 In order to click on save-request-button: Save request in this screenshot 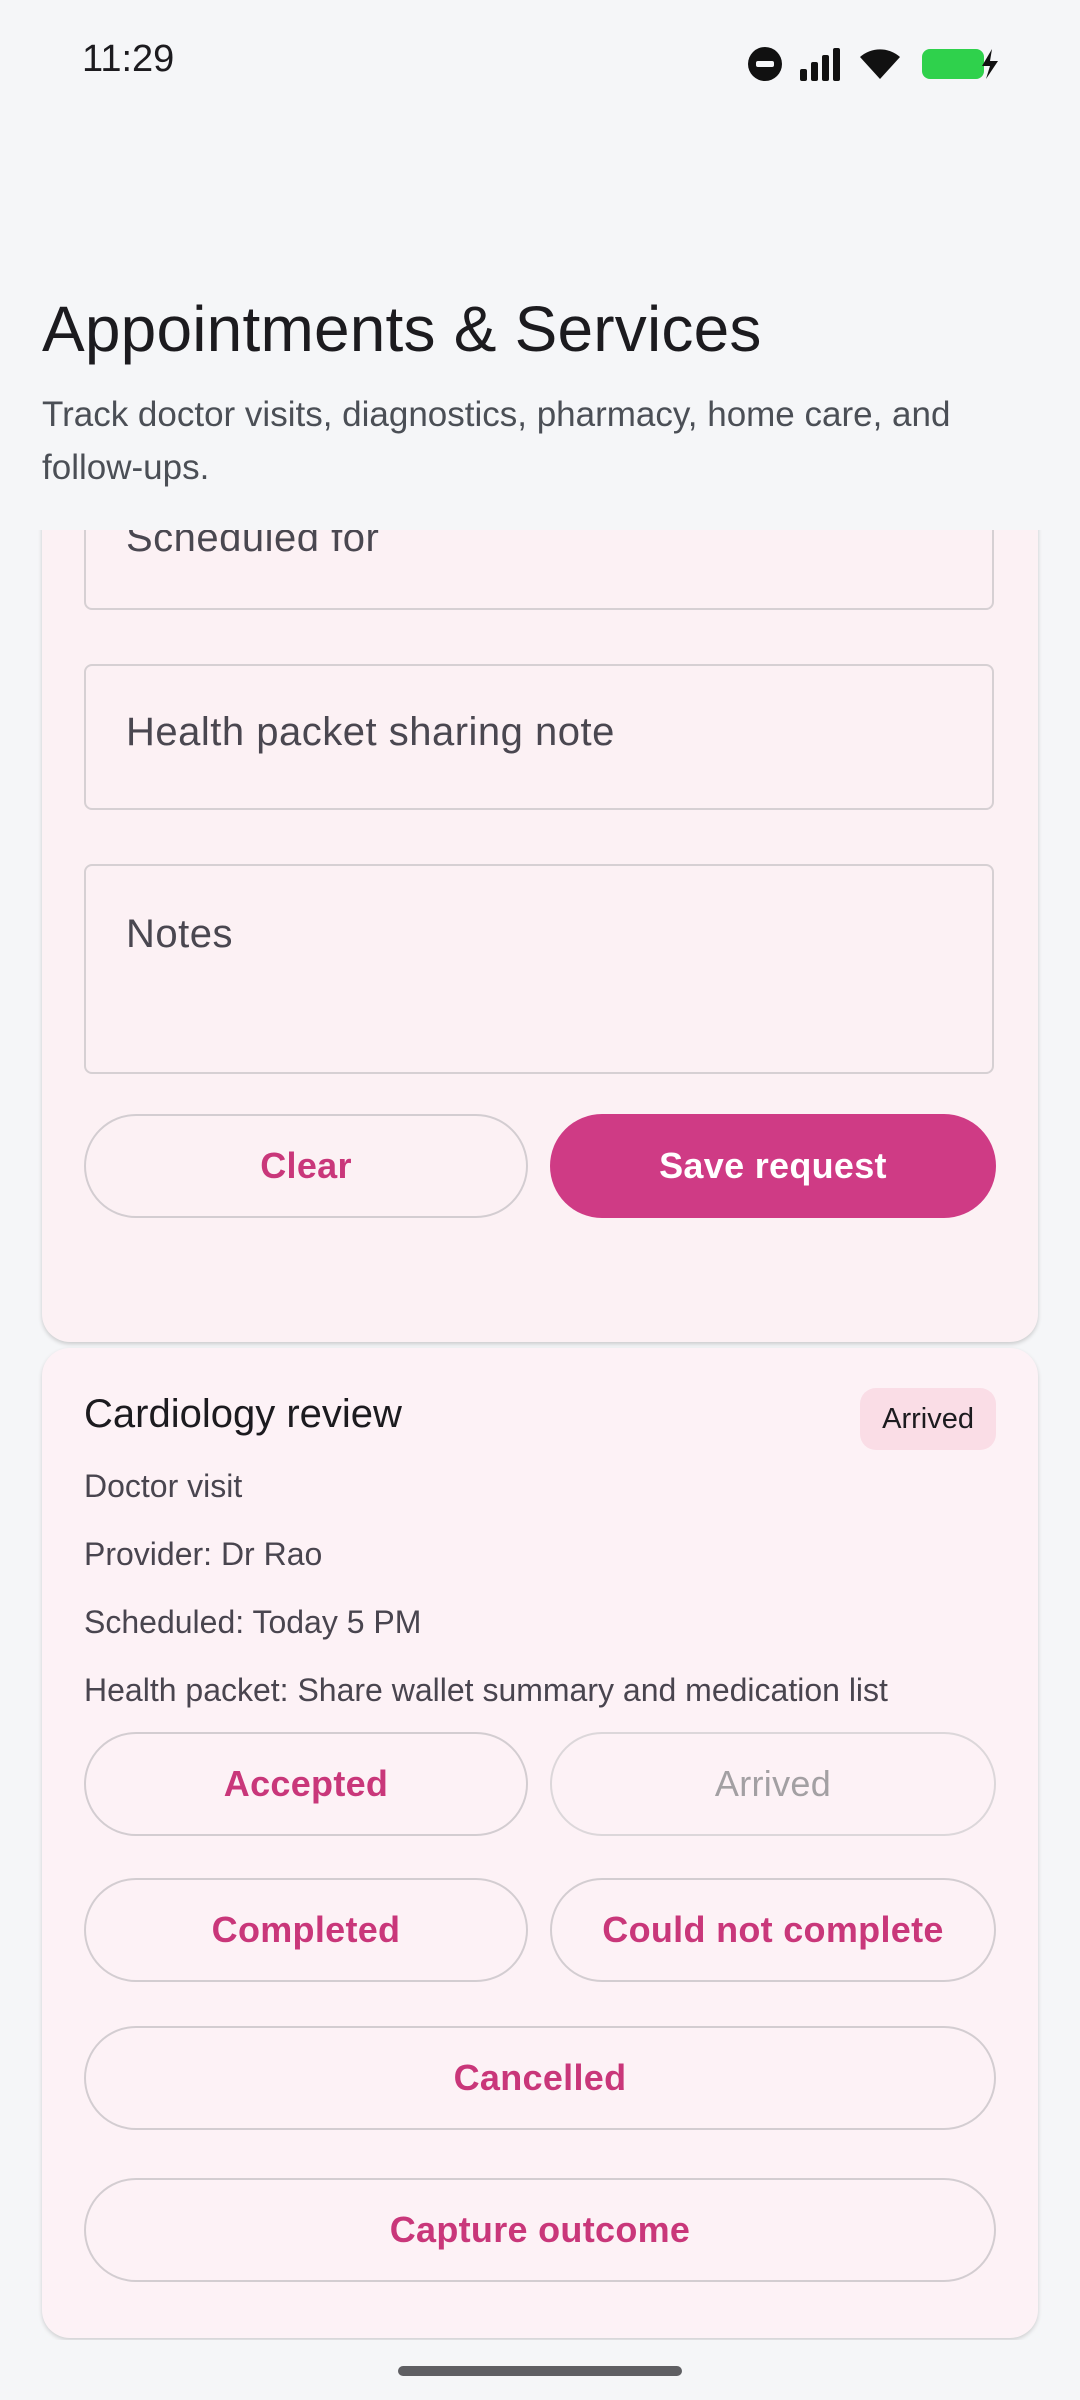, I will do `click(773, 1166)`.